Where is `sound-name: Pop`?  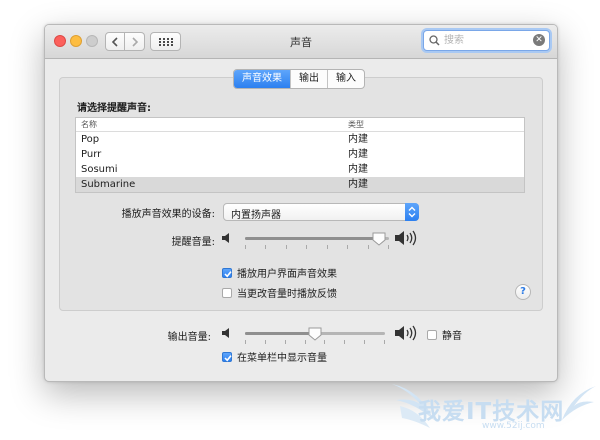
sound-name: Pop is located at coordinates (90, 139).